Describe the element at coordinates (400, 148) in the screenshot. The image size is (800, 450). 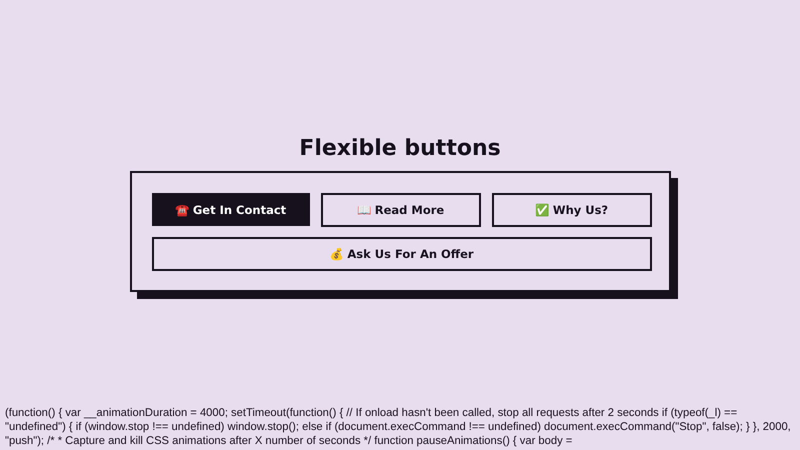
I see `page-title: Flexible buttons` at that location.